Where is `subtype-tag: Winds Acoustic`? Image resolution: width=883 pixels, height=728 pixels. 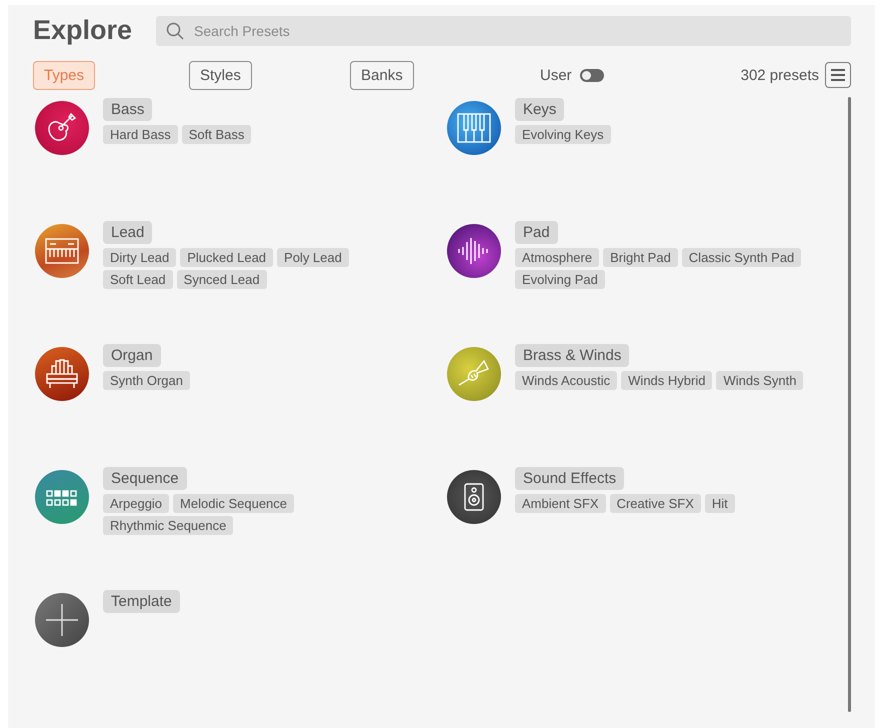
subtype-tag: Winds Acoustic is located at coordinates (566, 380).